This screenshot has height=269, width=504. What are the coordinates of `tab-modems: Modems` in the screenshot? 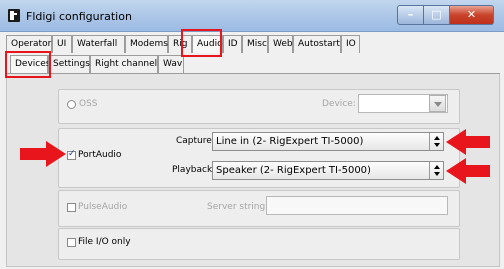 It's located at (146, 44).